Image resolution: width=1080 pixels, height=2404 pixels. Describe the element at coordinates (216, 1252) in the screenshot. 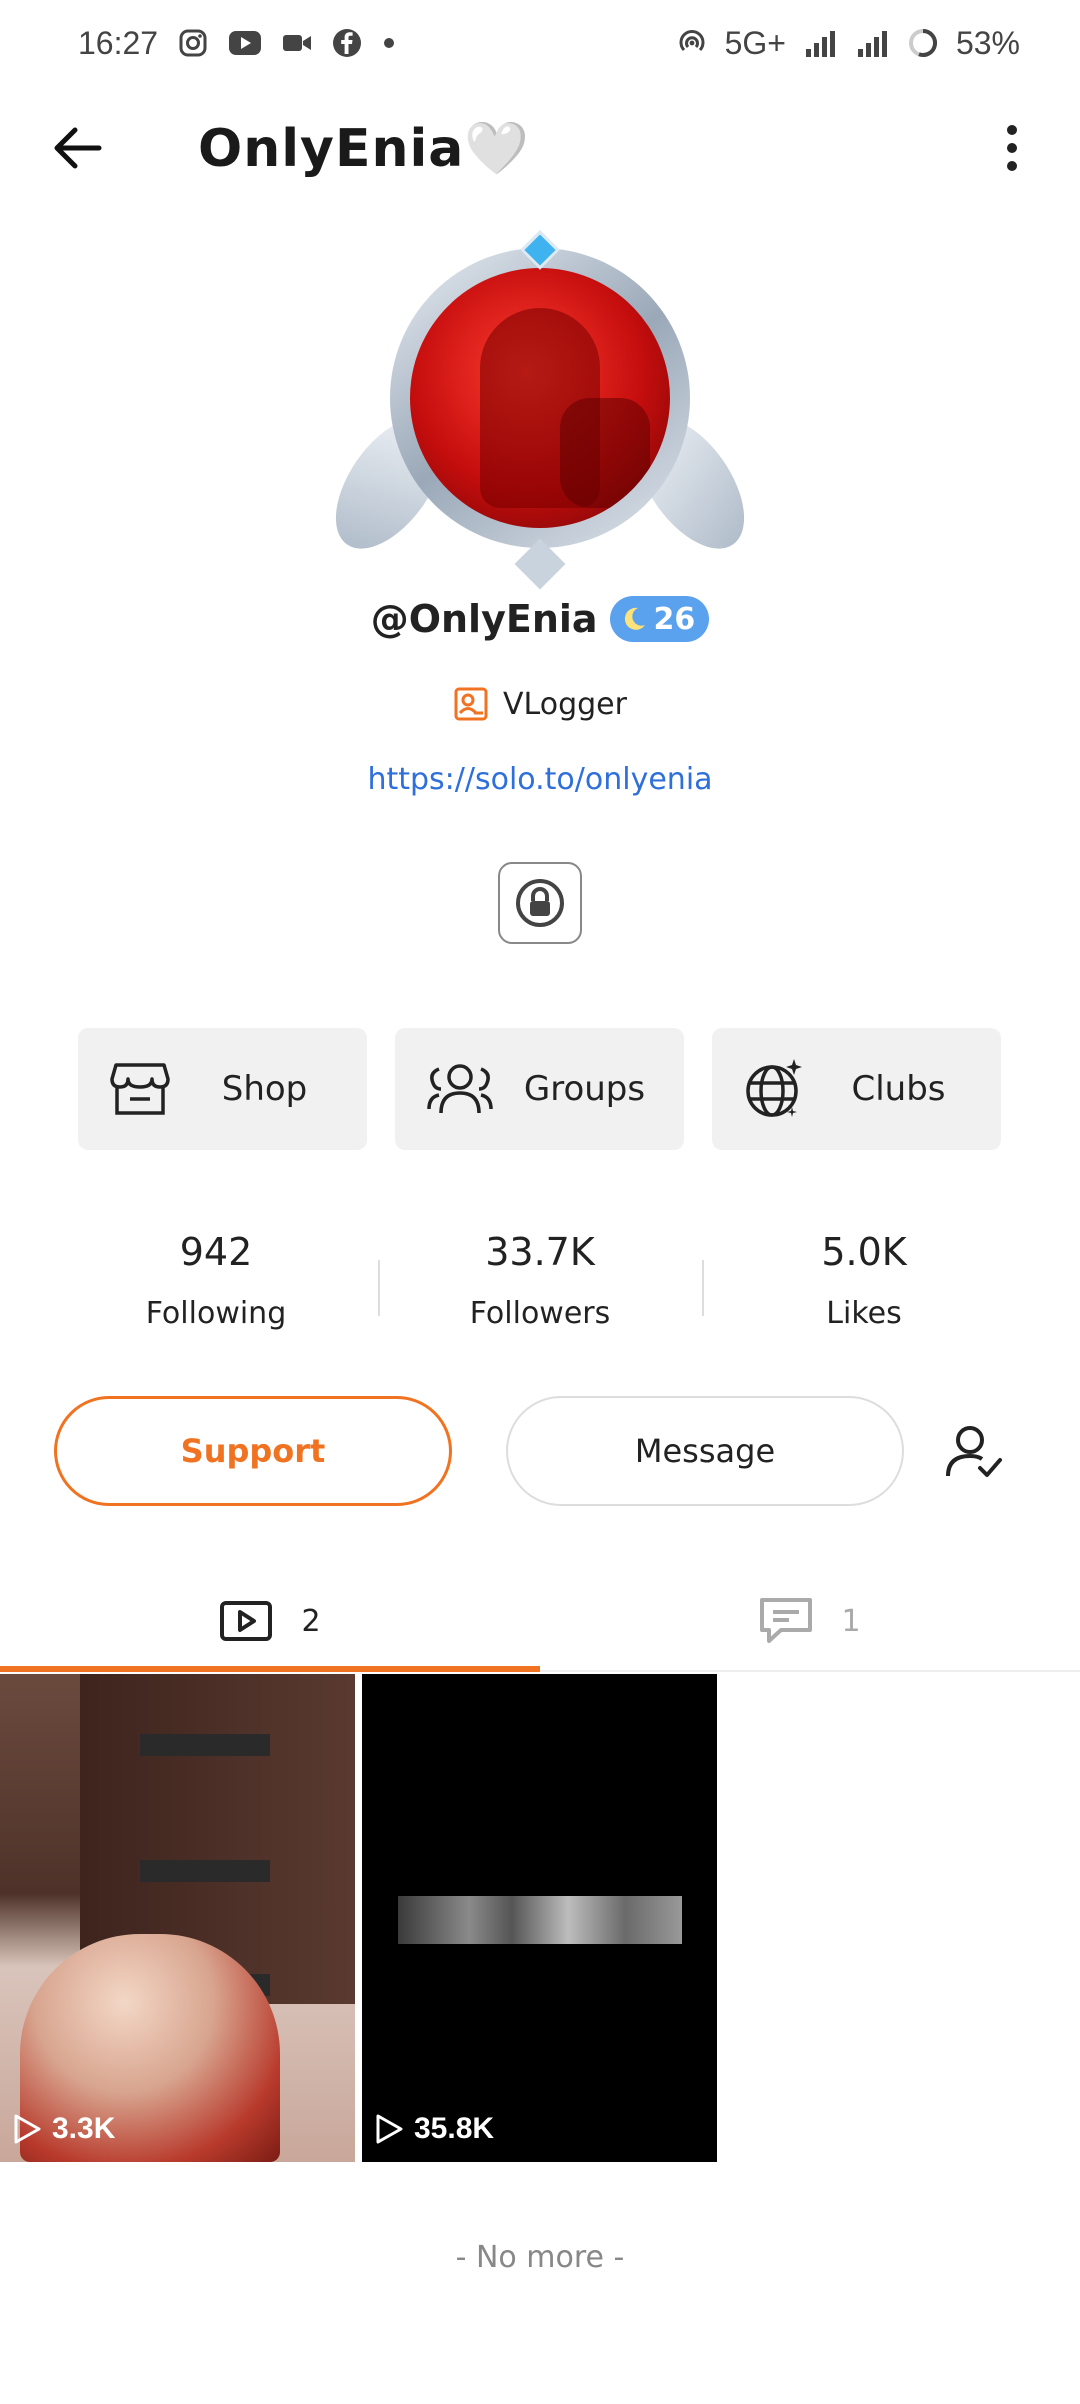

I see `following-count: 942` at that location.